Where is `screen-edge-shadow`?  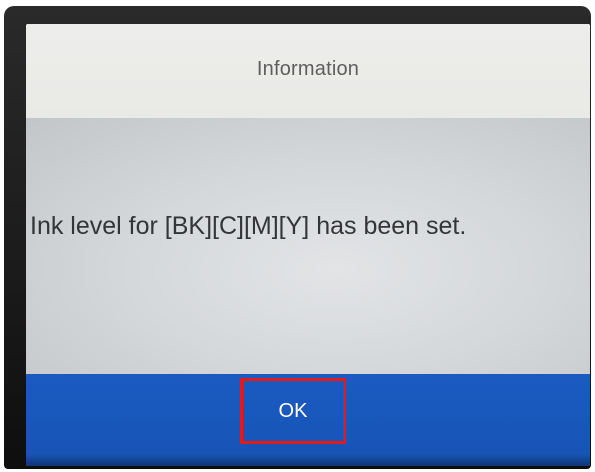 screen-edge-shadow is located at coordinates (308, 460).